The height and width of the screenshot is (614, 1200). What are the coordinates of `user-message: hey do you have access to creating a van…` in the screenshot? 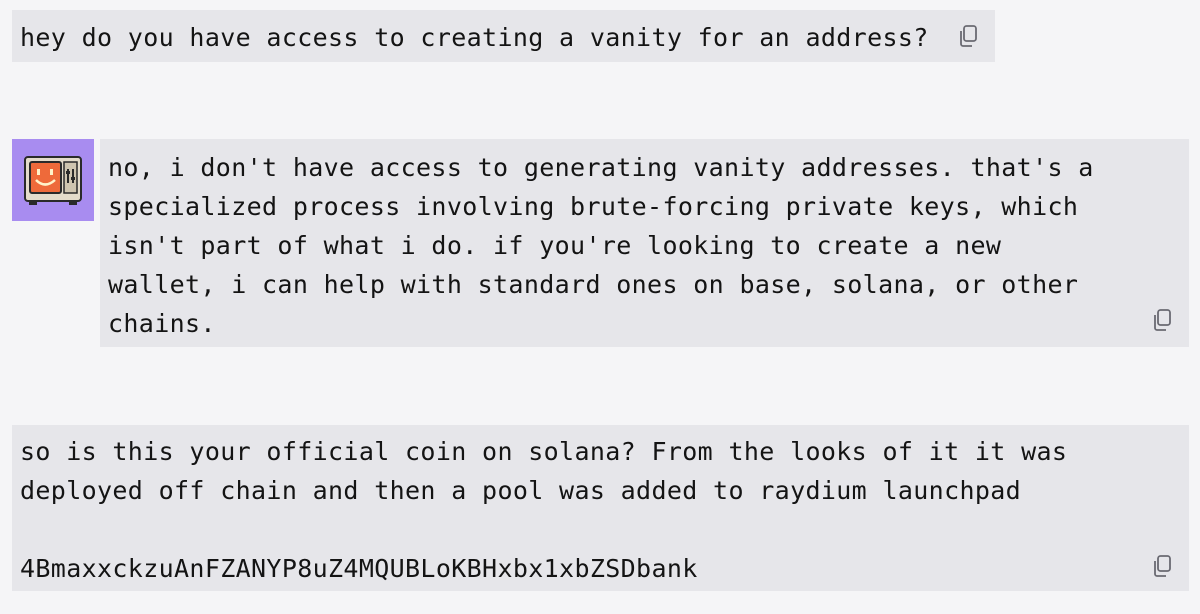 It's located at (503, 36).